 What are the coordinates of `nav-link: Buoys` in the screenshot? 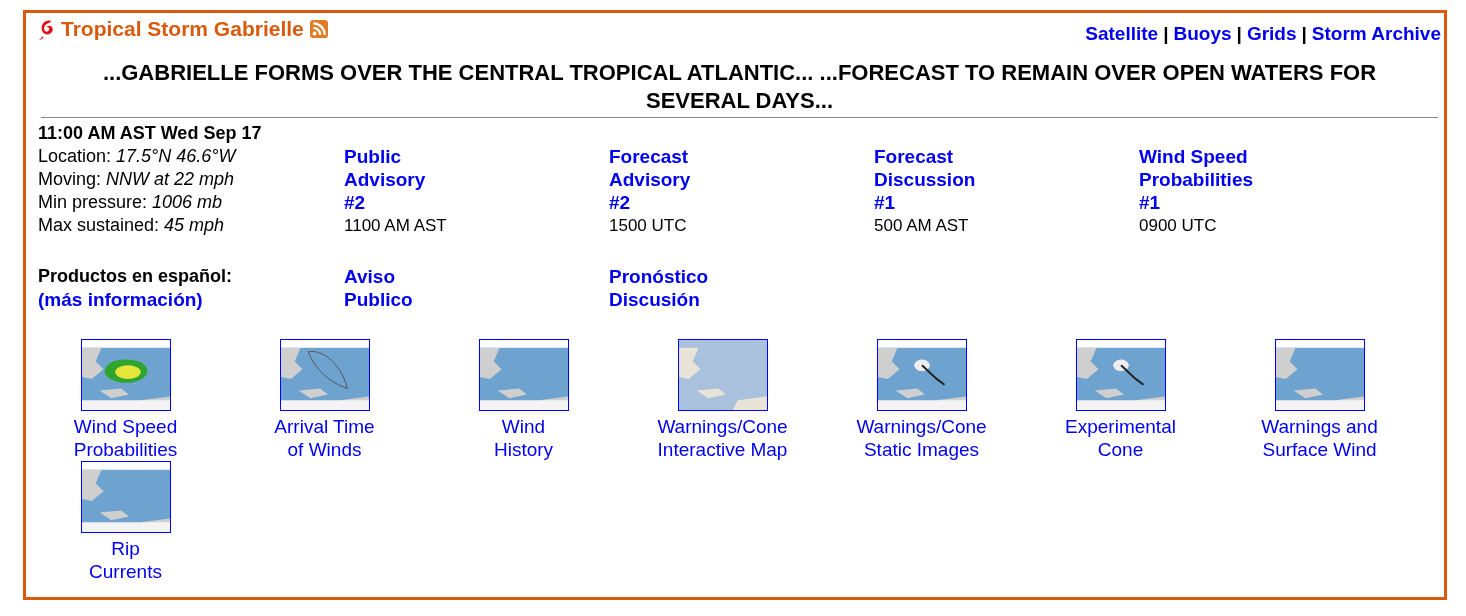 It's located at (1202, 34).